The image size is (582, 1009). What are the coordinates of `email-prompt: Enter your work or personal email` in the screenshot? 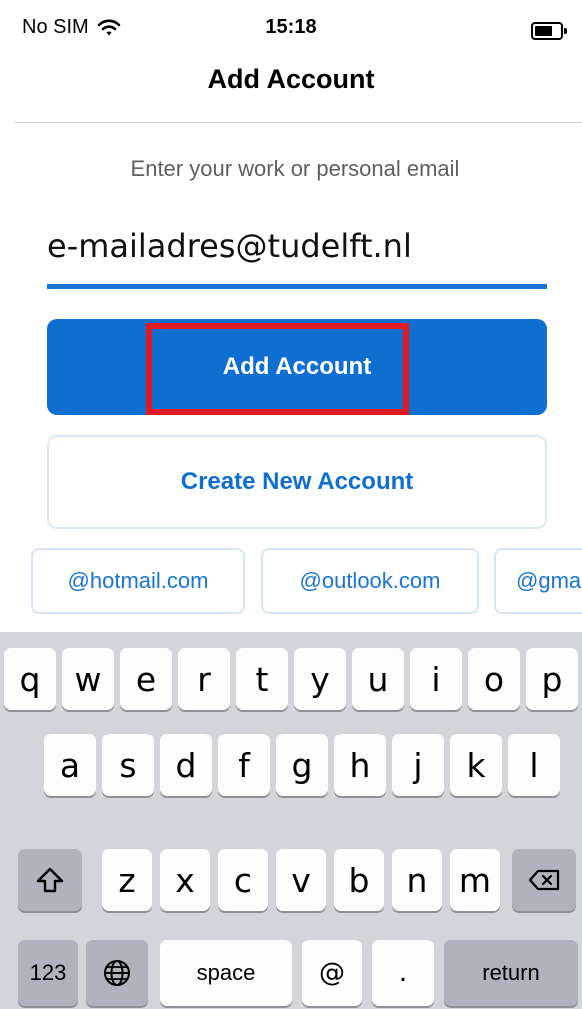 It's located at (295, 168).